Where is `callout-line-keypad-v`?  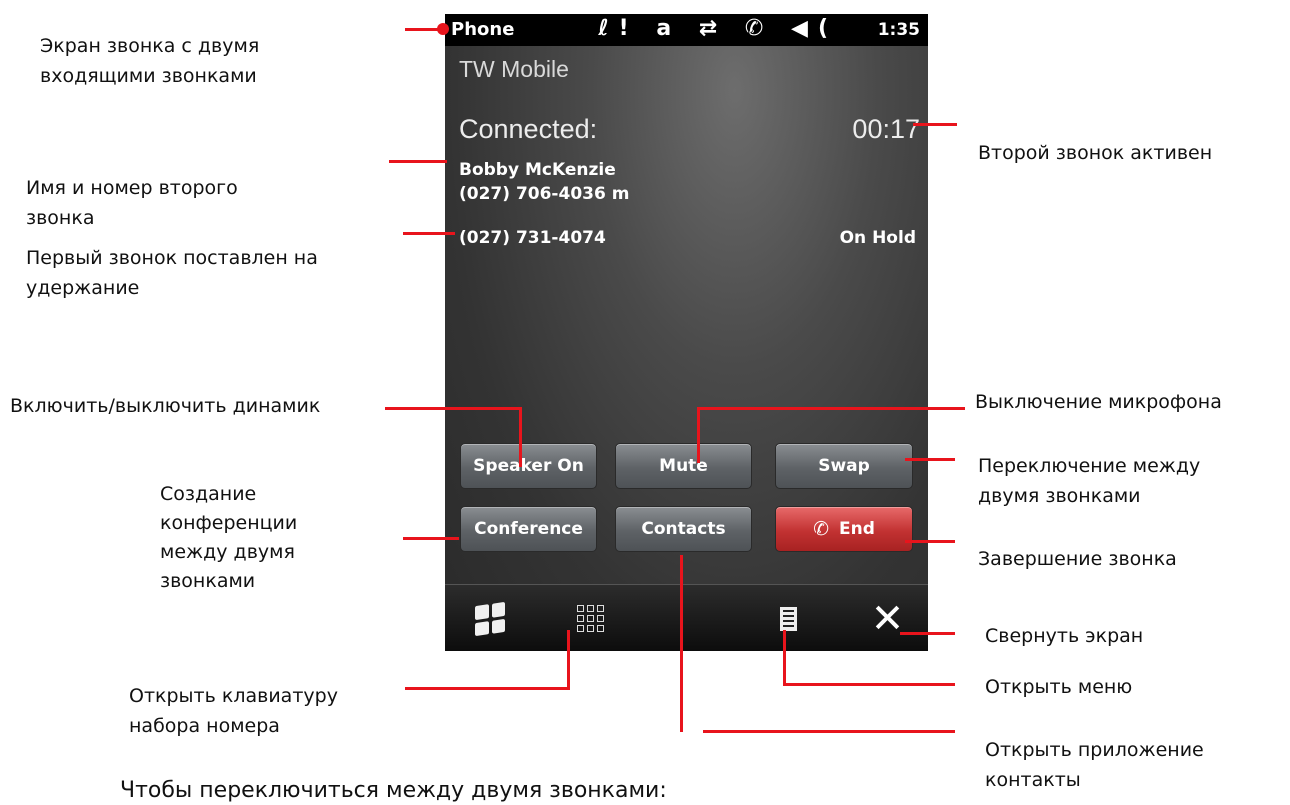 callout-line-keypad-v is located at coordinates (568, 659).